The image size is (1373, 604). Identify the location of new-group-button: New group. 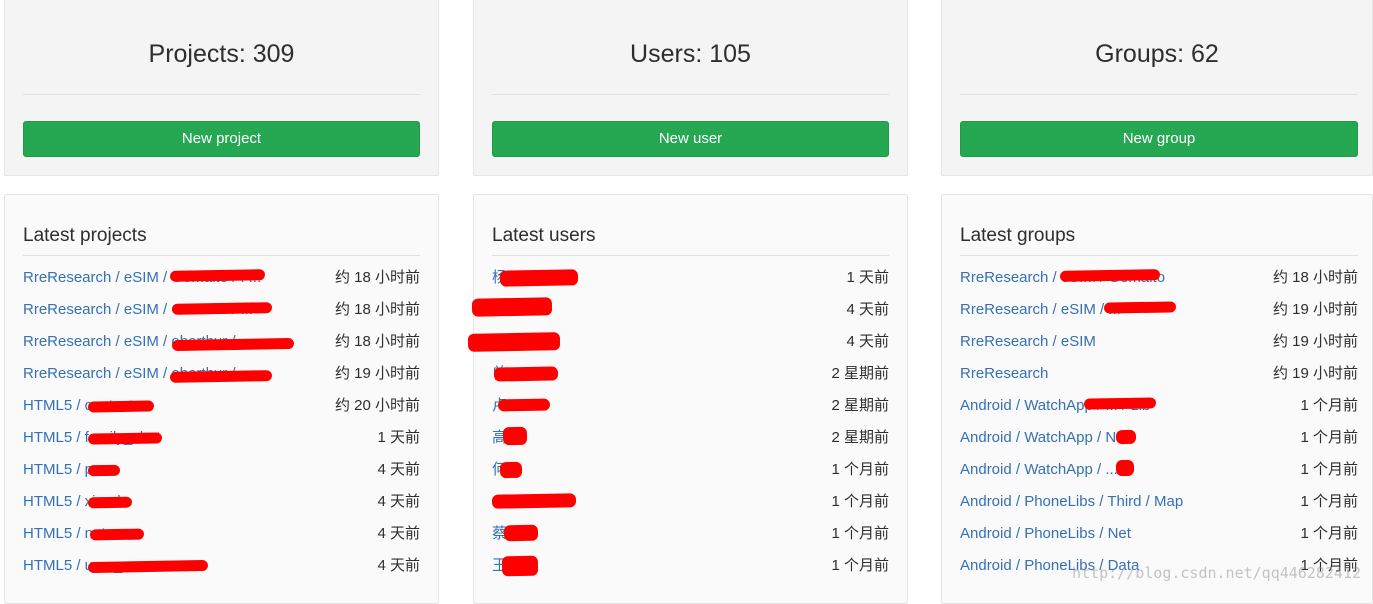
(1159, 139).